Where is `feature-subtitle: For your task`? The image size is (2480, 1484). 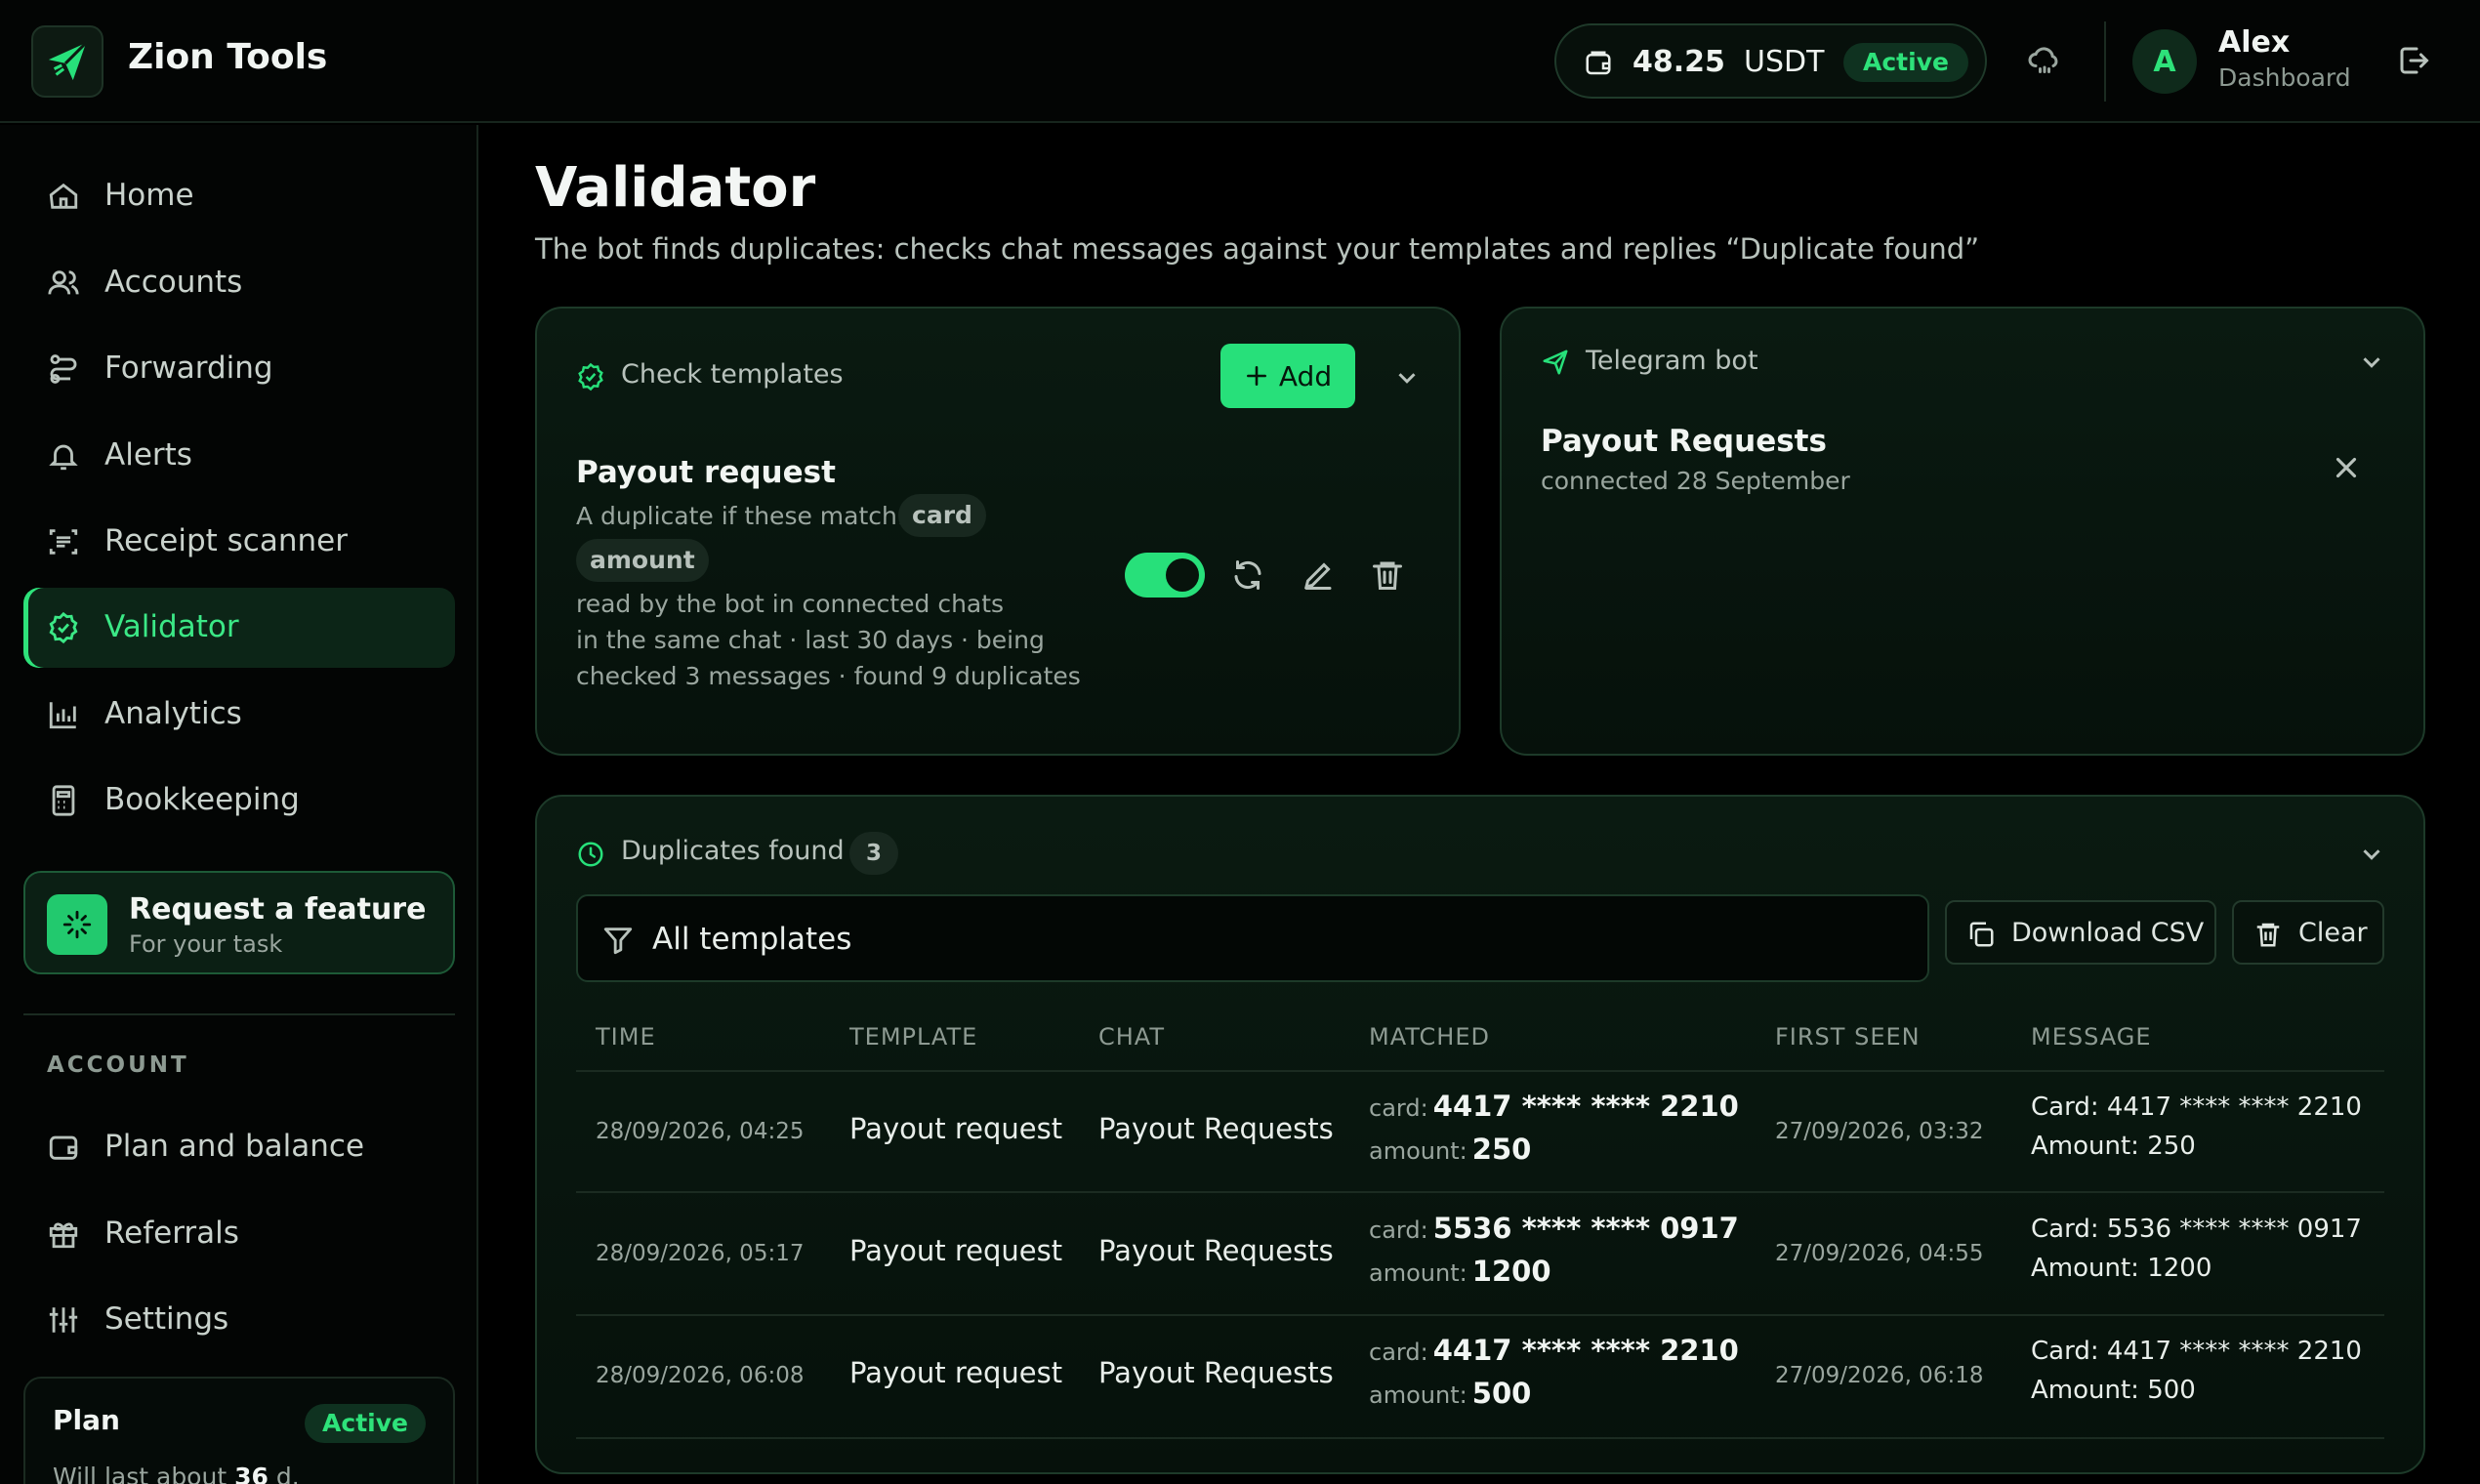 feature-subtitle: For your task is located at coordinates (206, 944).